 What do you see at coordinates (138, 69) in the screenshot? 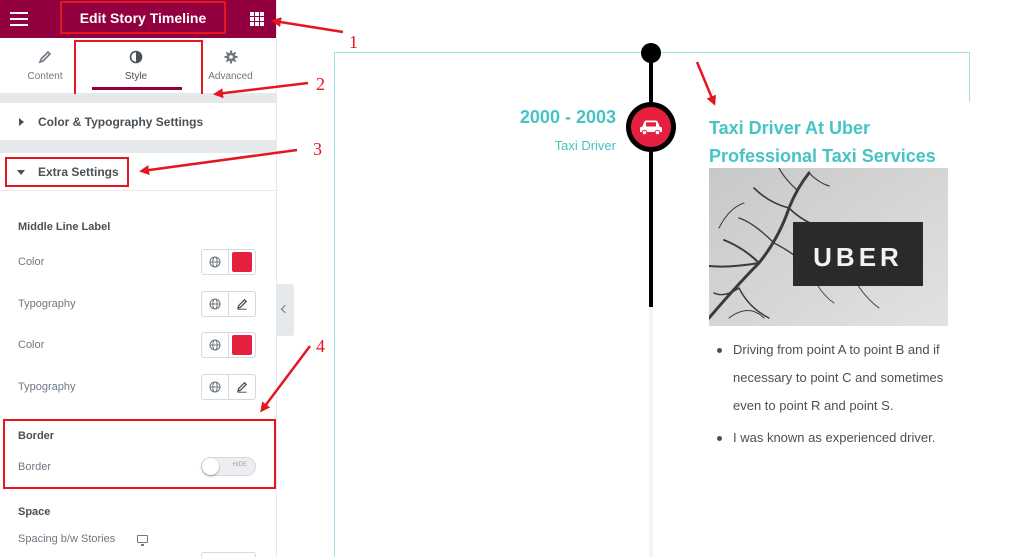
I see `annotation-box-style-tab` at bounding box center [138, 69].